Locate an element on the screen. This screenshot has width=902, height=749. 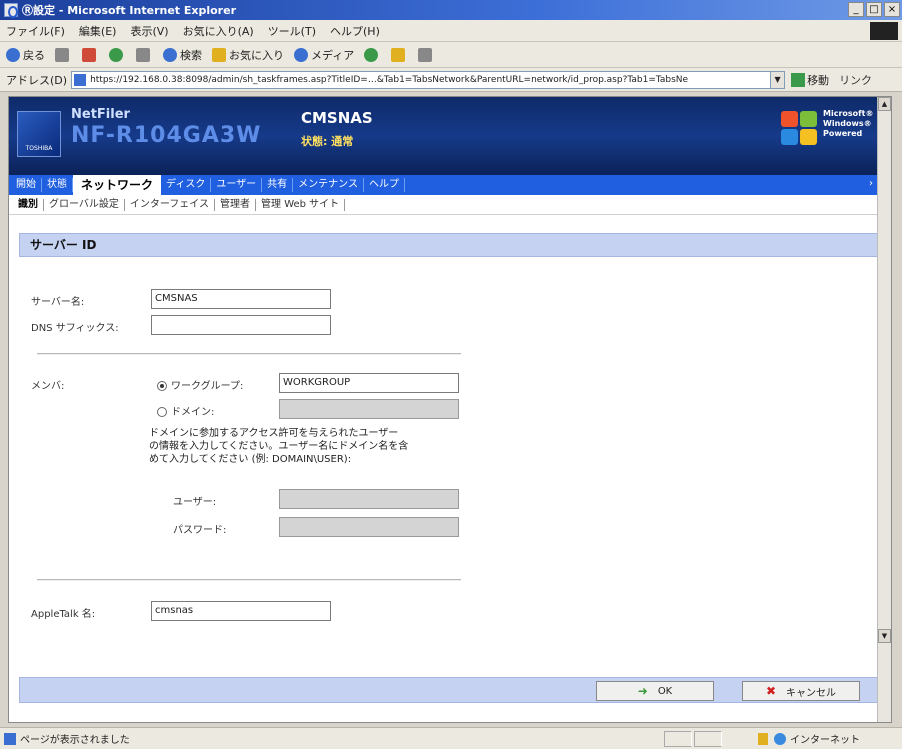
tab-help: ヘルプ is located at coordinates (384, 185).